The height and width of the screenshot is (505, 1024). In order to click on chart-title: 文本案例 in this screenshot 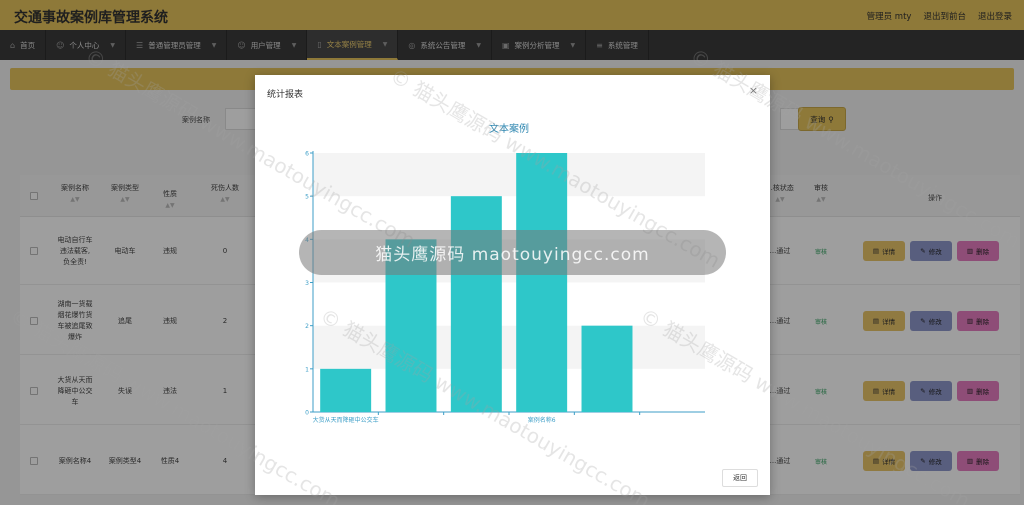, I will do `click(509, 128)`.